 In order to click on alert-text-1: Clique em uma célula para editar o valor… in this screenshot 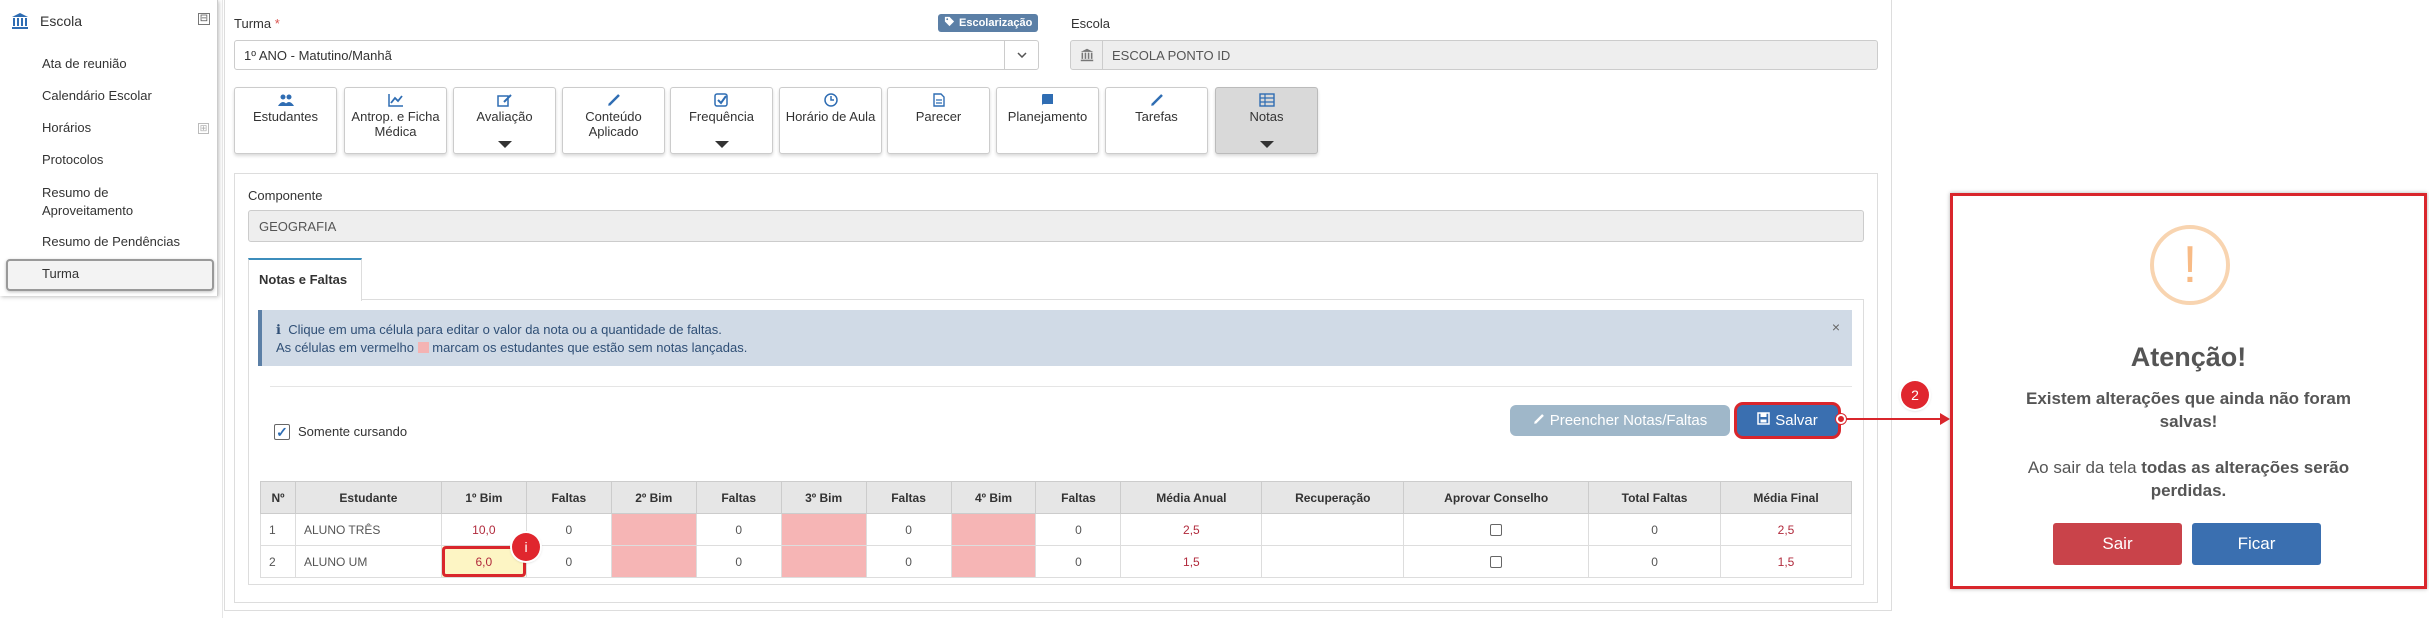, I will do `click(505, 329)`.